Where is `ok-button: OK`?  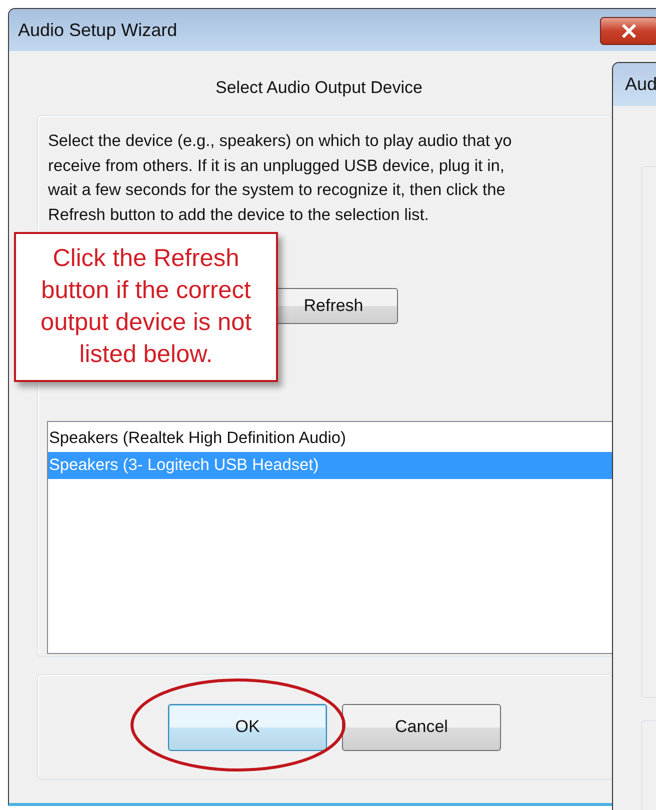
ok-button: OK is located at coordinates (247, 727).